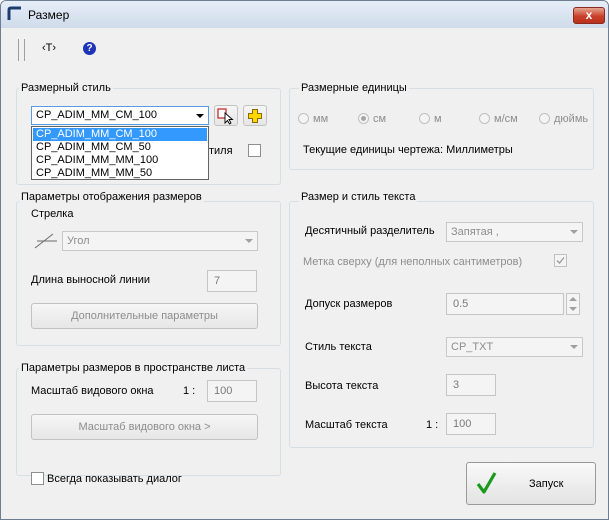 This screenshot has height=520, width=609. Describe the element at coordinates (544, 118) in the screenshot. I see `unit-radio-inch` at that location.